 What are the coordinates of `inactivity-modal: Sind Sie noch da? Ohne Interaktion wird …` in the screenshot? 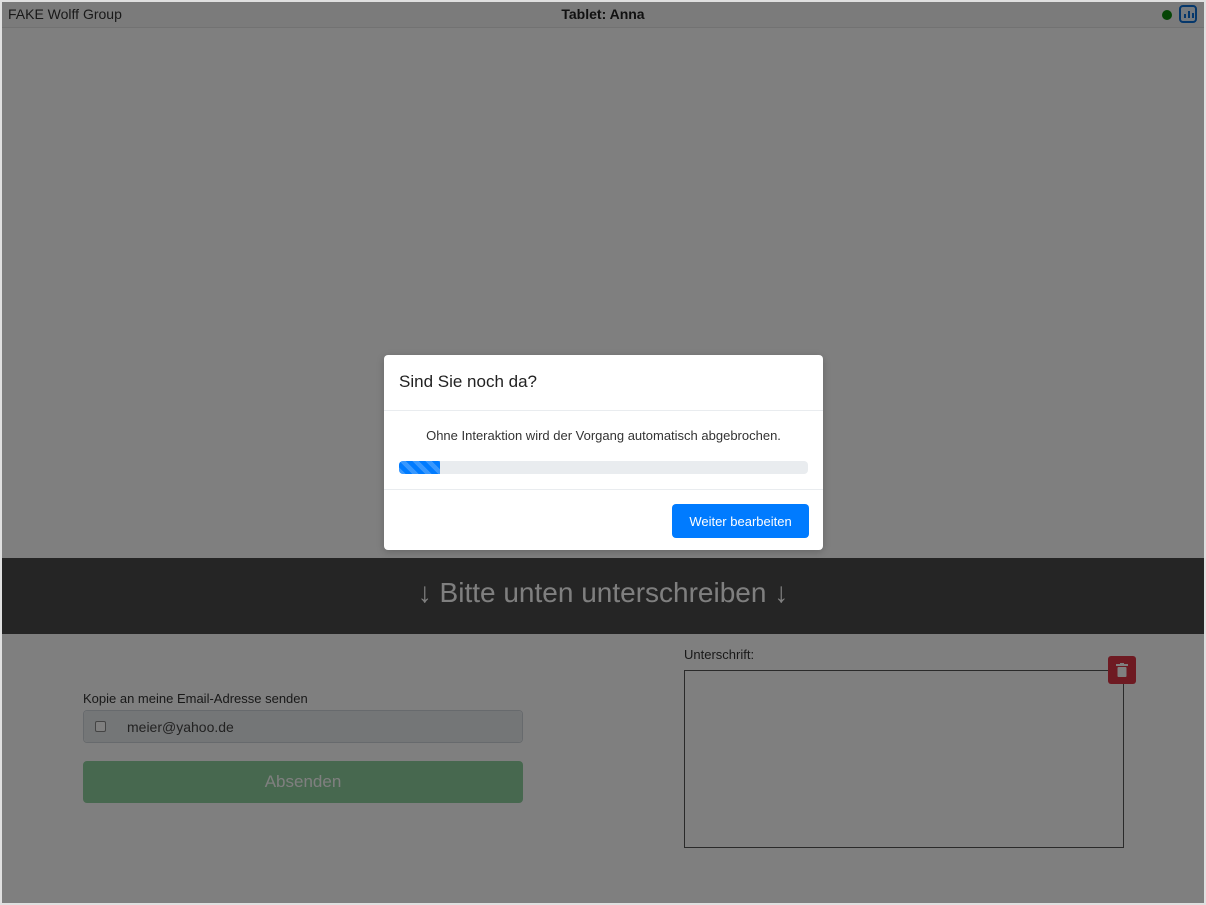 It's located at (603, 452).